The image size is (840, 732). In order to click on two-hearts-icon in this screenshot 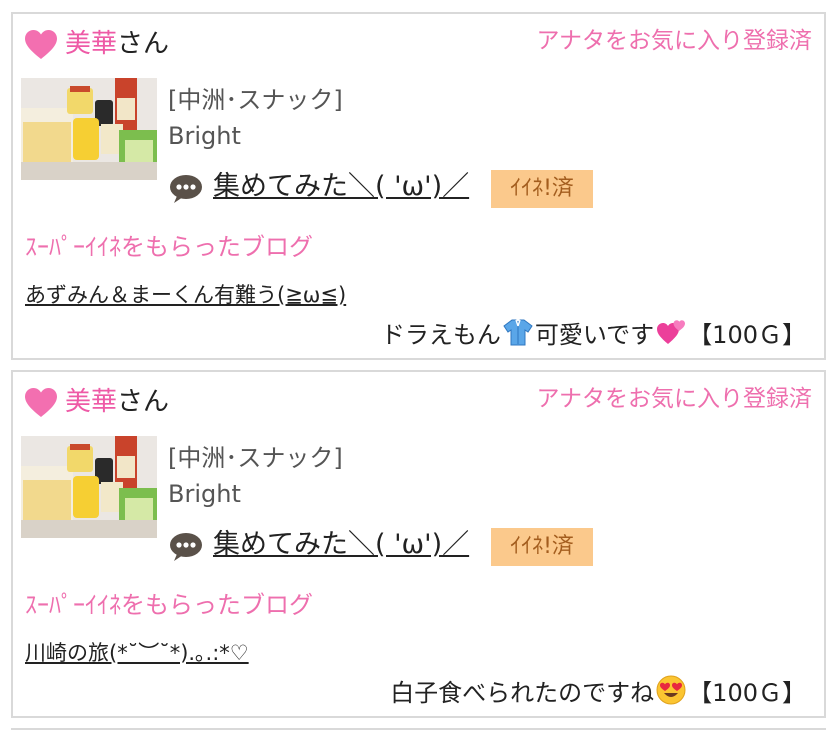, I will do `click(671, 332)`.